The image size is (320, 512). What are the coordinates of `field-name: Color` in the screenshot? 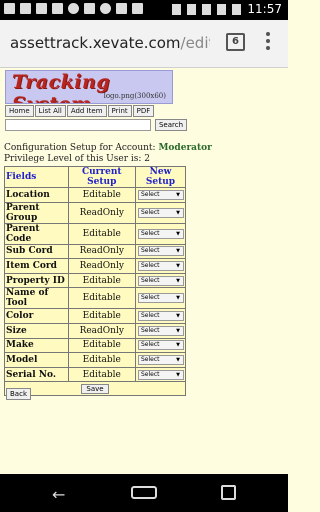 It's located at (36, 316).